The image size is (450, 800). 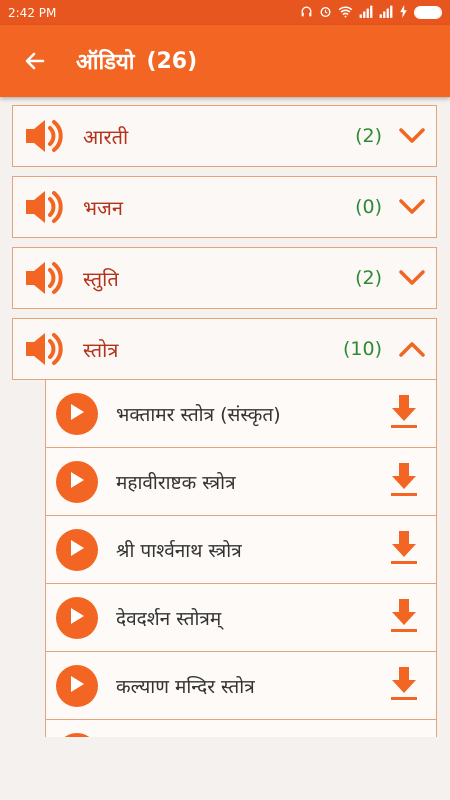 What do you see at coordinates (101, 349) in the screenshot?
I see `category-label: स्तोत्र` at bounding box center [101, 349].